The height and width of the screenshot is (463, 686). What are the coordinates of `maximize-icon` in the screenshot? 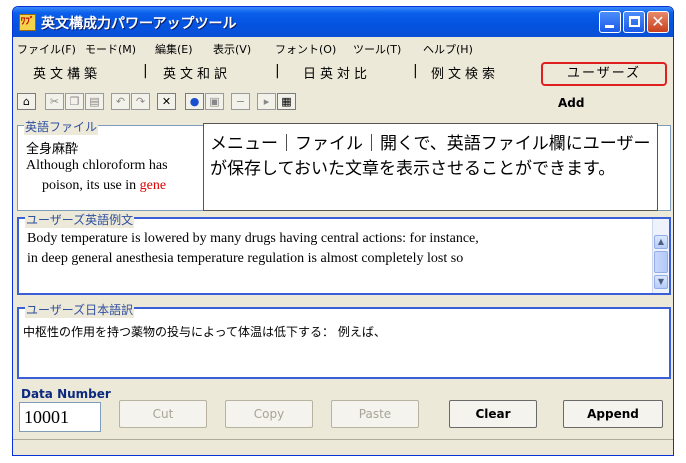 It's located at (634, 21).